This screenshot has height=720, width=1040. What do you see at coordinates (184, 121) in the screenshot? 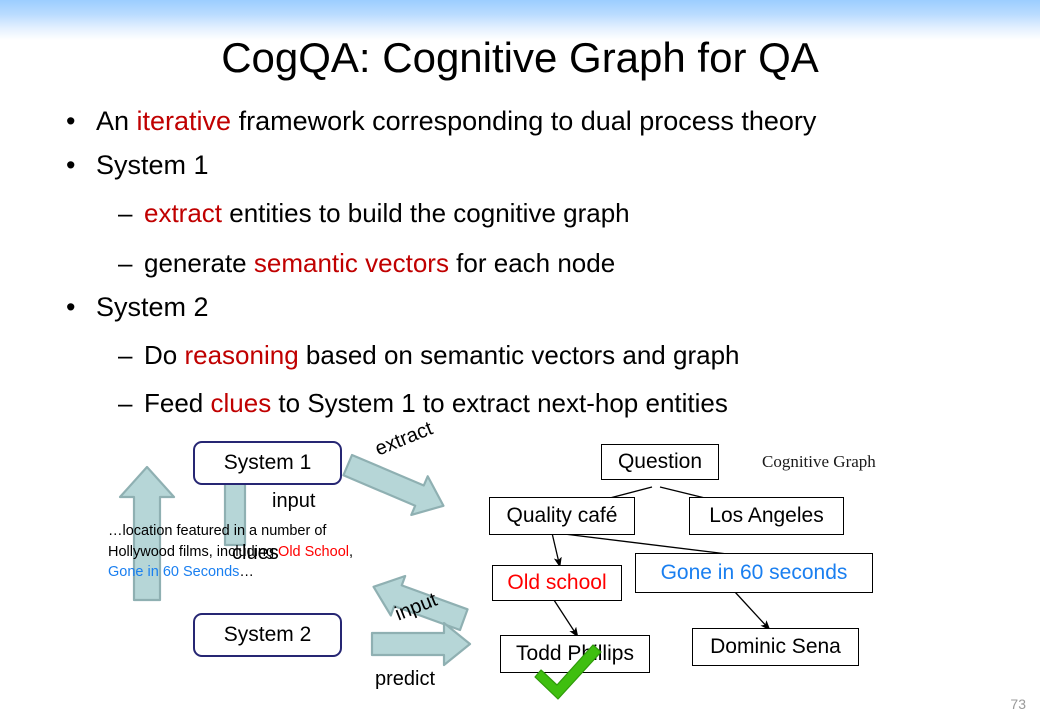
I see `bullet-text-fragment: iterative` at bounding box center [184, 121].